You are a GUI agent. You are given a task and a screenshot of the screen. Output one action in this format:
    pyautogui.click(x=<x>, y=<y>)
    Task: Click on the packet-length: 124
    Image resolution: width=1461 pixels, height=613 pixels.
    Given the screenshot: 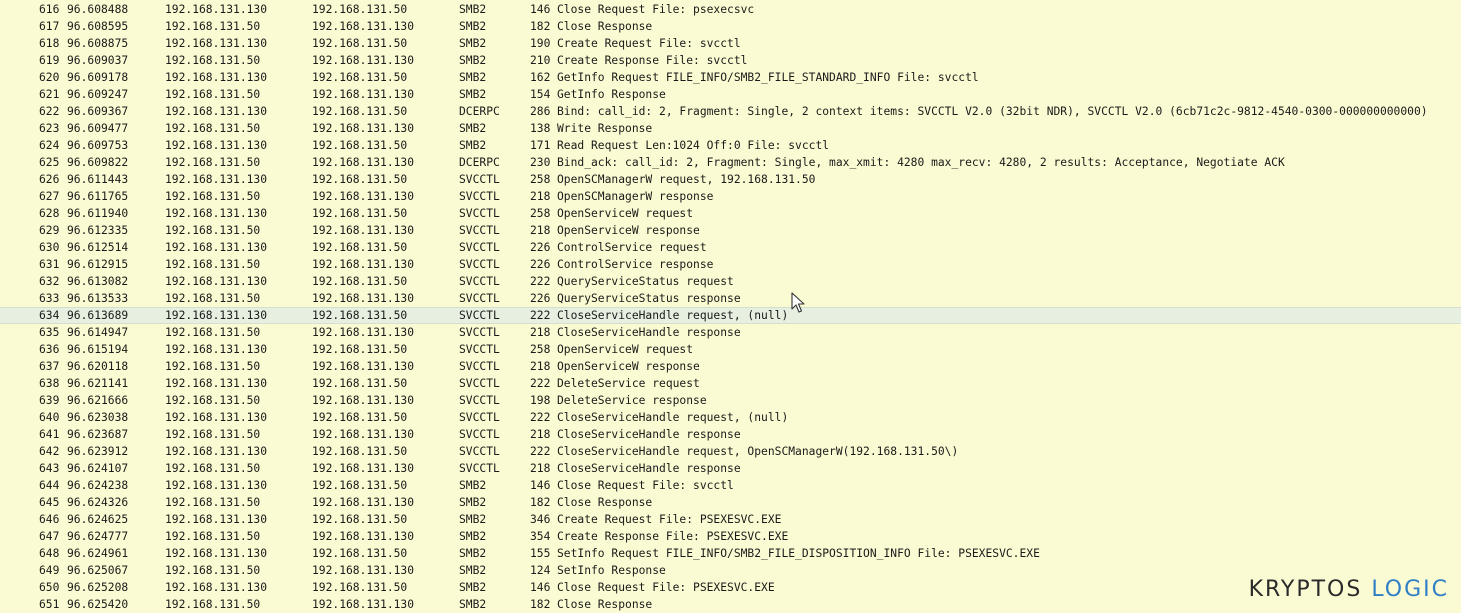 What is the action you would take?
    pyautogui.click(x=540, y=570)
    